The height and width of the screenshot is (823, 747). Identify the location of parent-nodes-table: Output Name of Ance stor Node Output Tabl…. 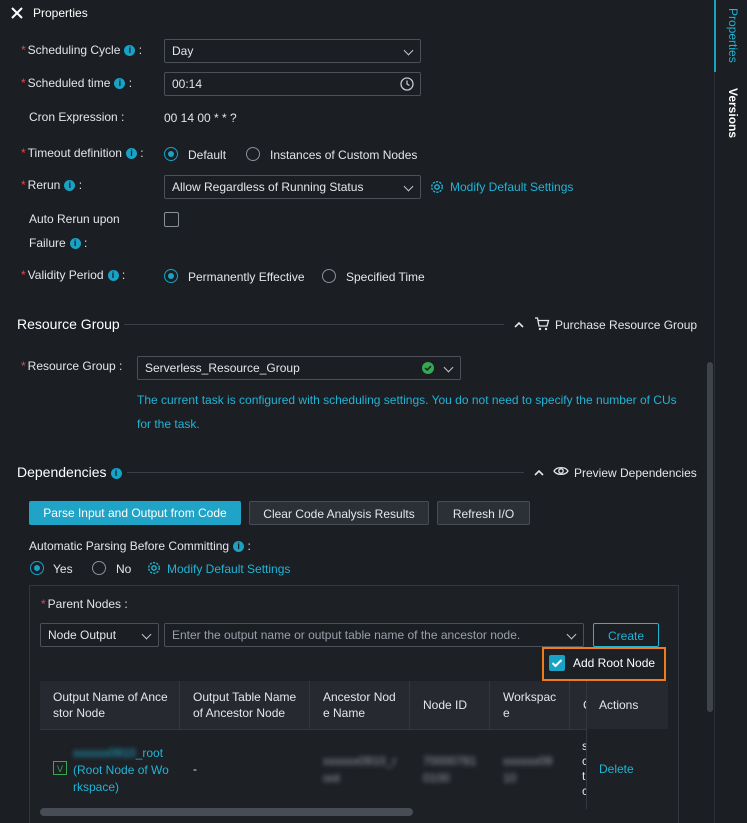
(354, 749).